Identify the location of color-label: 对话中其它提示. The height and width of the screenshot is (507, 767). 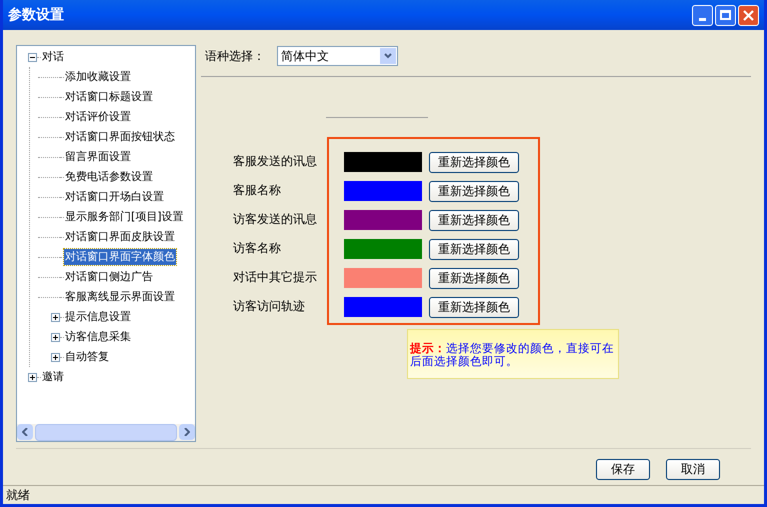
(275, 277).